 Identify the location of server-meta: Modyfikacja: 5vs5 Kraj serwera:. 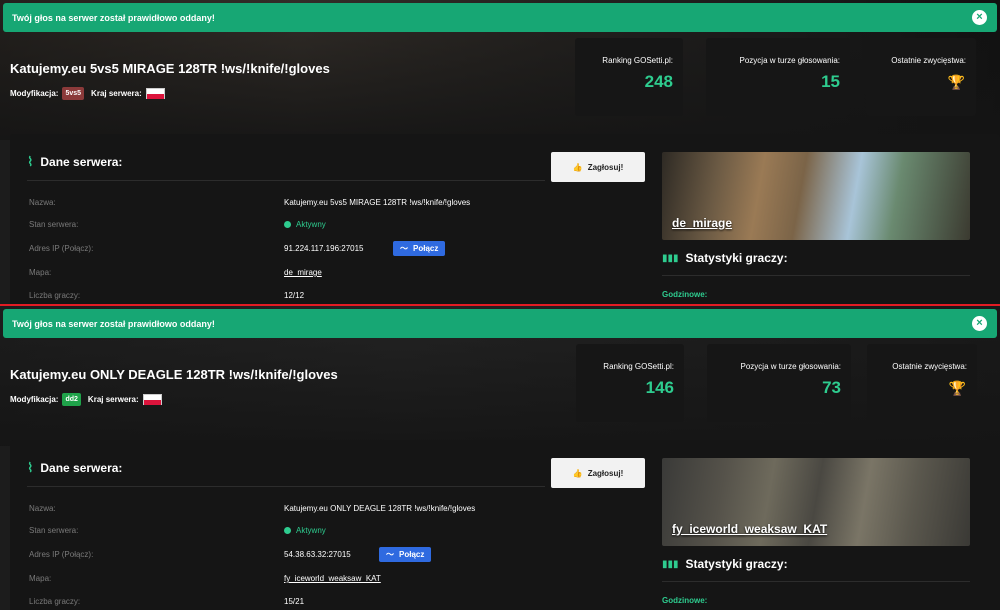
(87, 93).